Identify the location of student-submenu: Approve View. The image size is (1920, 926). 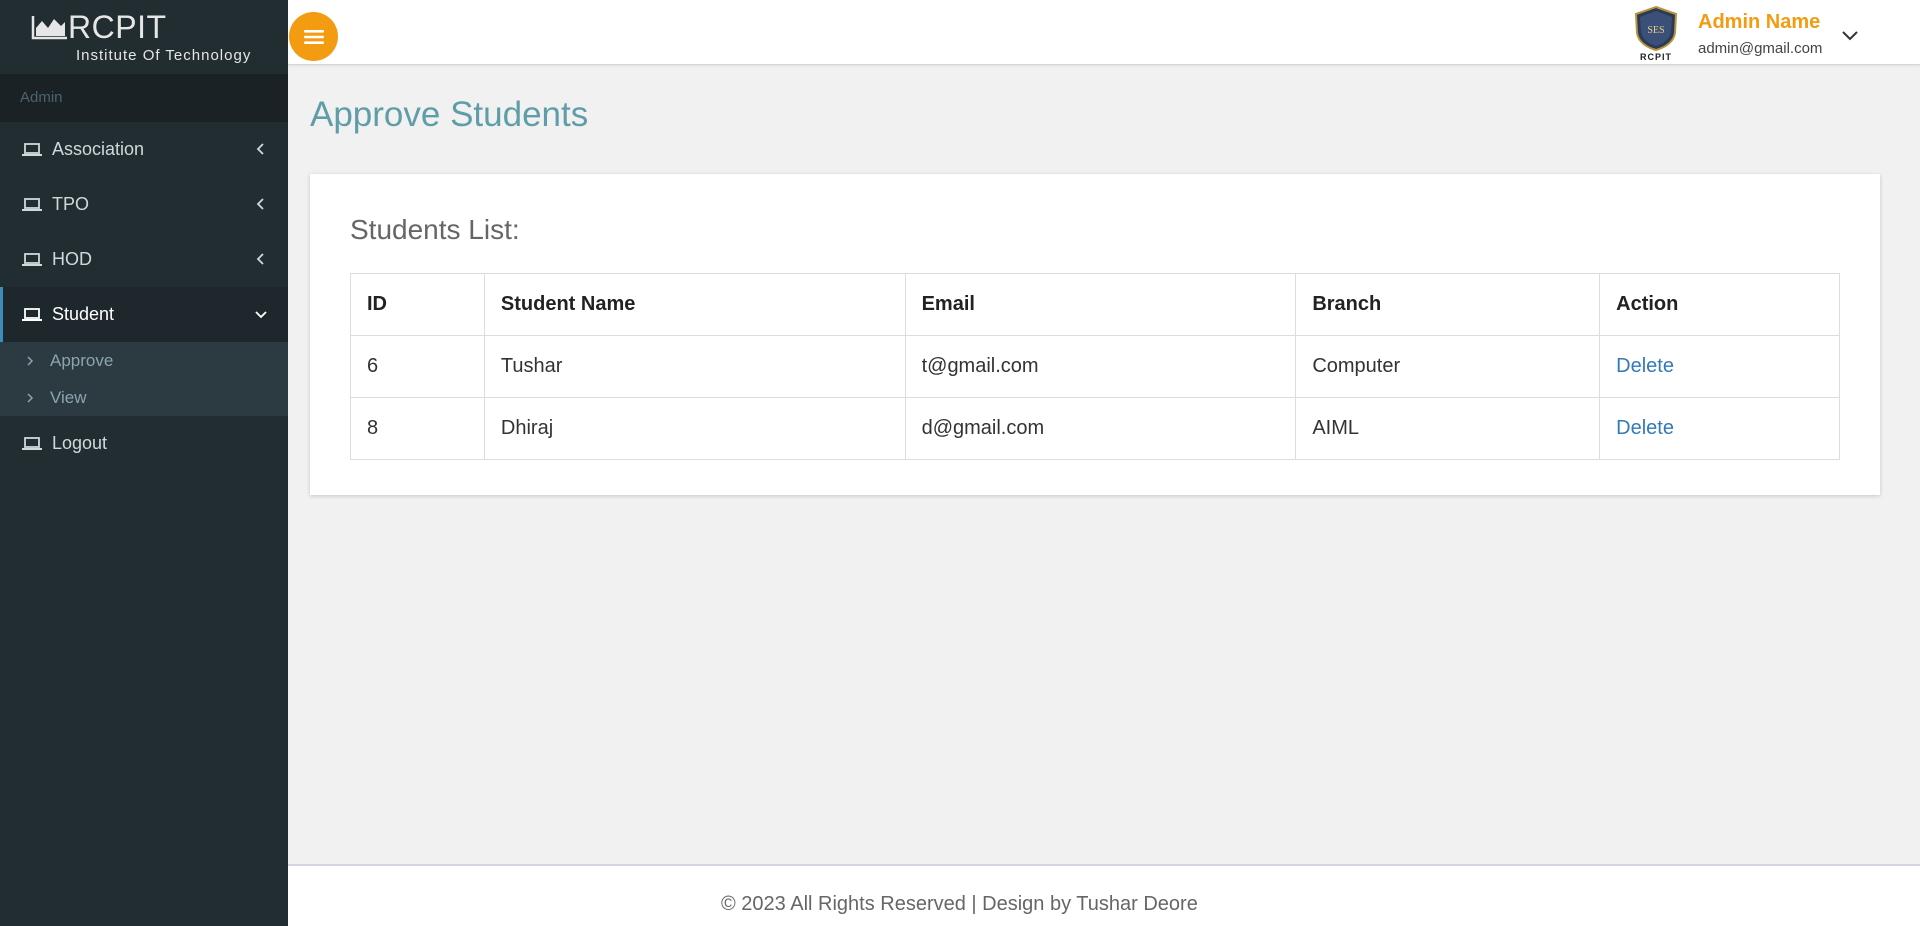
(144, 379).